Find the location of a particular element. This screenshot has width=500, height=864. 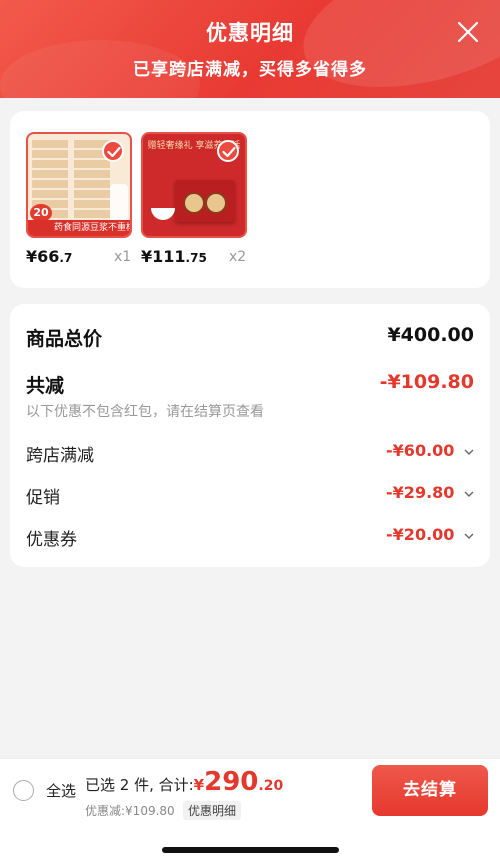

close-button is located at coordinates (468, 32).